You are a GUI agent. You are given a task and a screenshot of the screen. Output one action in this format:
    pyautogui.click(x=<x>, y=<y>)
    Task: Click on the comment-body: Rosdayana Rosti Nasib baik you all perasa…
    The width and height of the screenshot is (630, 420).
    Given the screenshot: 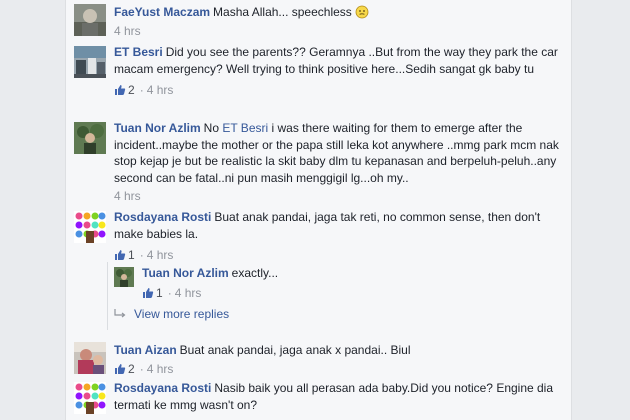 What is the action you would take?
    pyautogui.click(x=339, y=396)
    